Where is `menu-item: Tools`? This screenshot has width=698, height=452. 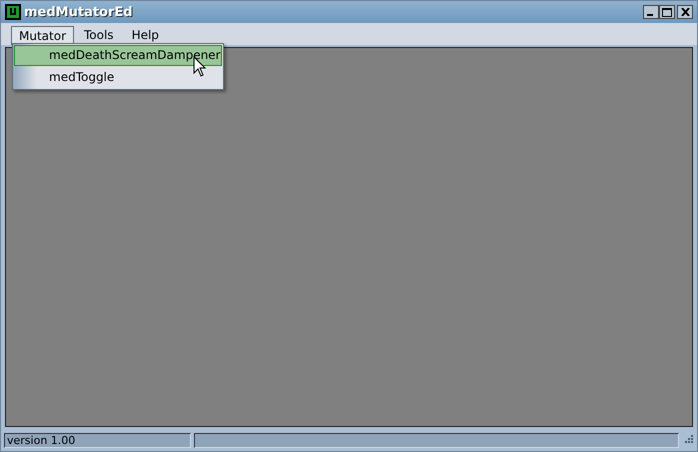
menu-item: Tools is located at coordinates (99, 35).